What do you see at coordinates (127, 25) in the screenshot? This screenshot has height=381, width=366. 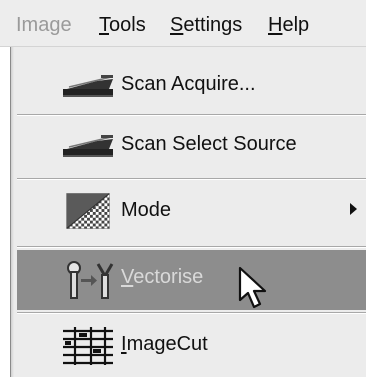 I see `menu-tools-label: ools` at bounding box center [127, 25].